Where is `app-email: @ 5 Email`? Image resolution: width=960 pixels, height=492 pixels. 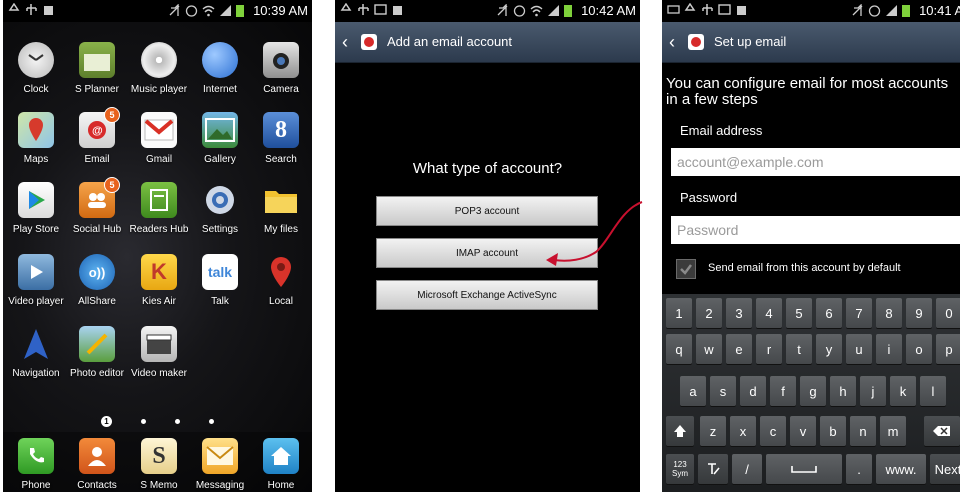 app-email: @ 5 Email is located at coordinates (97, 136).